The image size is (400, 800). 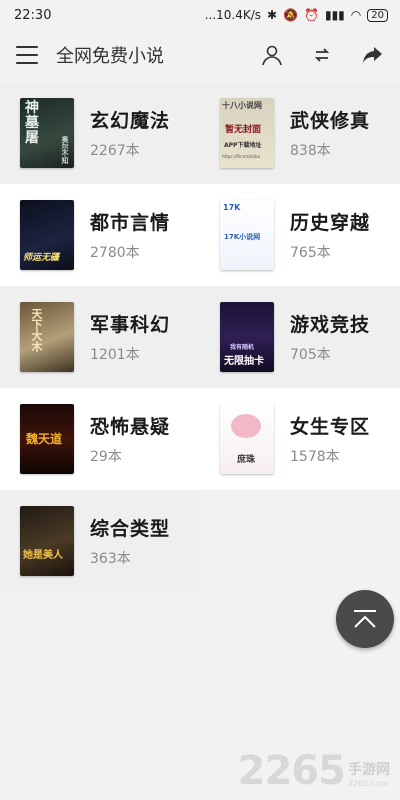 What do you see at coordinates (330, 325) in the screenshot?
I see `category-name: 游戏竞技` at bounding box center [330, 325].